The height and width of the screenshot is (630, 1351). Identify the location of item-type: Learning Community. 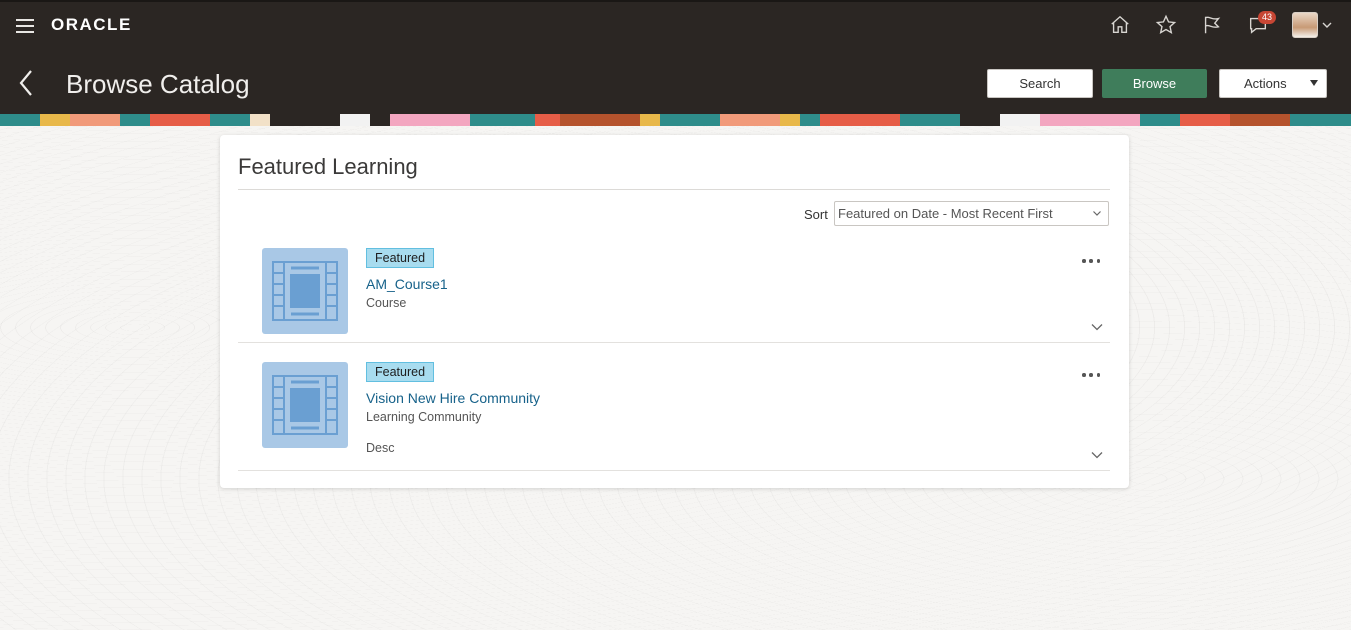
(424, 417).